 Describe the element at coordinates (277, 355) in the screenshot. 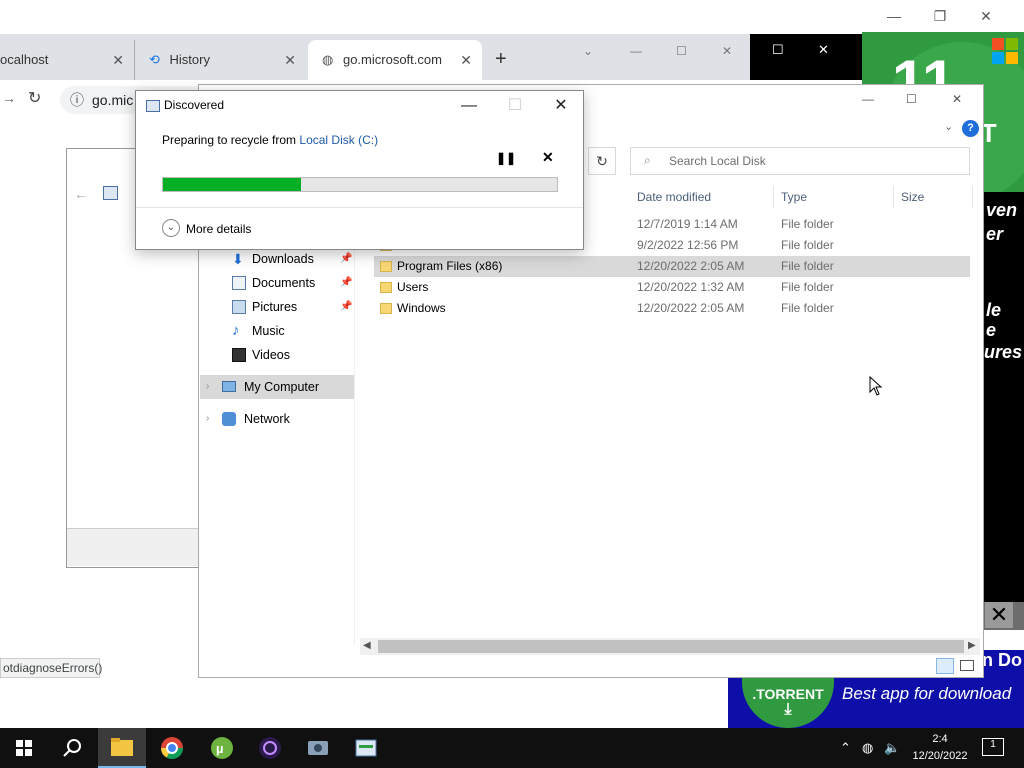

I see `nav-item-videos: Videos` at that location.